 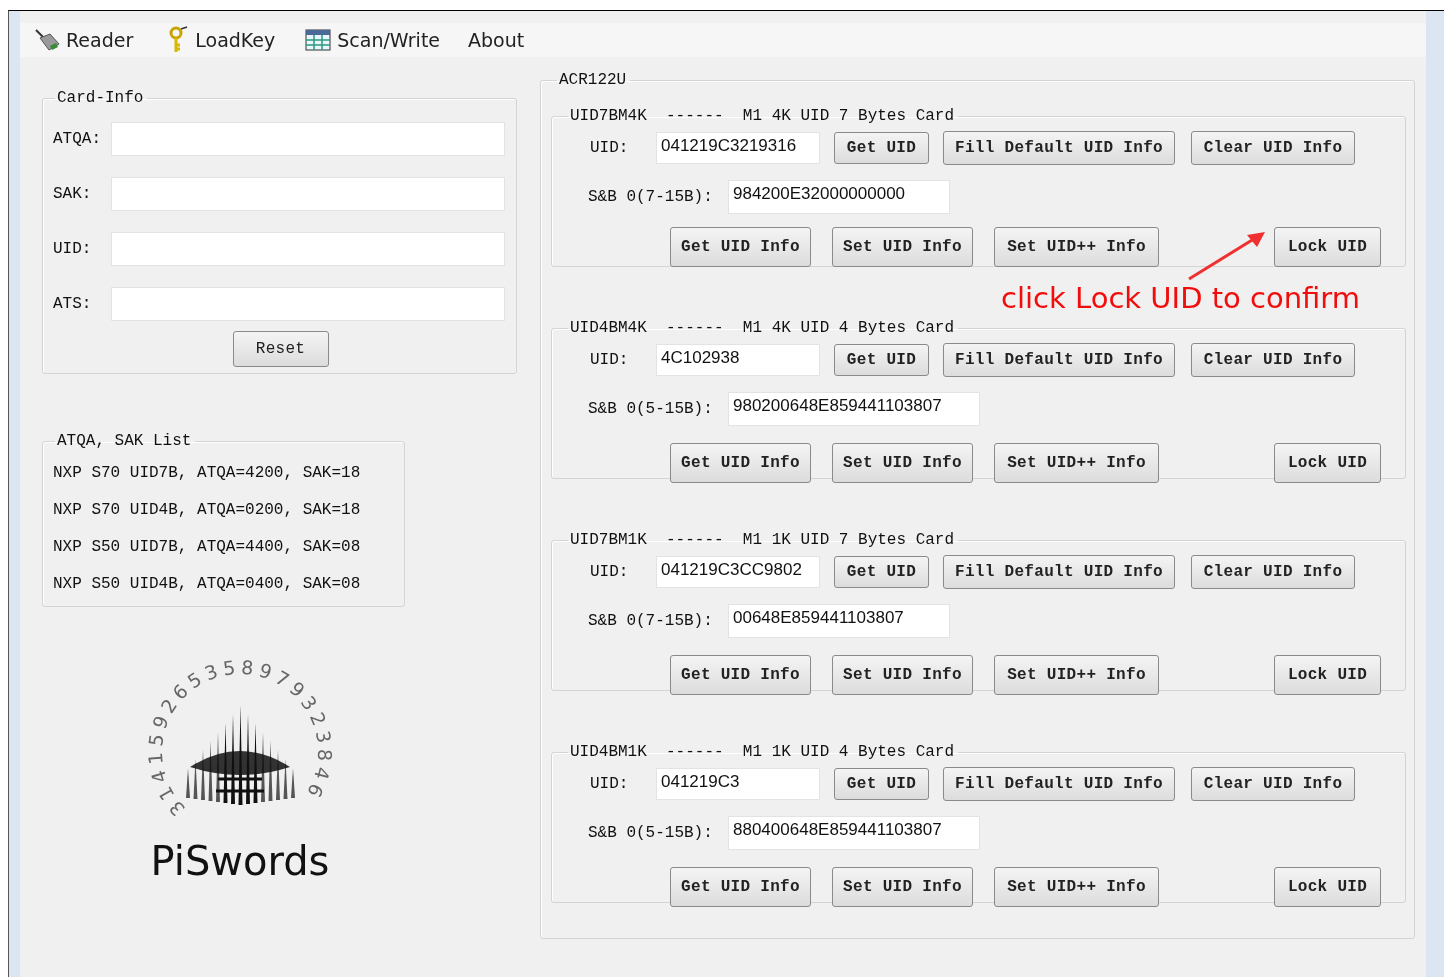 I want to click on menu-item: About, so click(x=496, y=40).